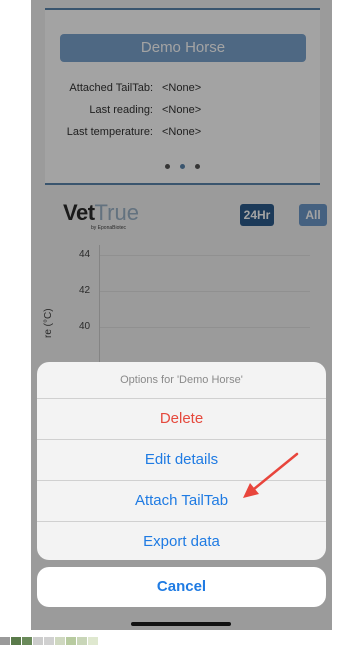 This screenshot has width=360, height=650. I want to click on red-arrow-icon, so click(271, 475).